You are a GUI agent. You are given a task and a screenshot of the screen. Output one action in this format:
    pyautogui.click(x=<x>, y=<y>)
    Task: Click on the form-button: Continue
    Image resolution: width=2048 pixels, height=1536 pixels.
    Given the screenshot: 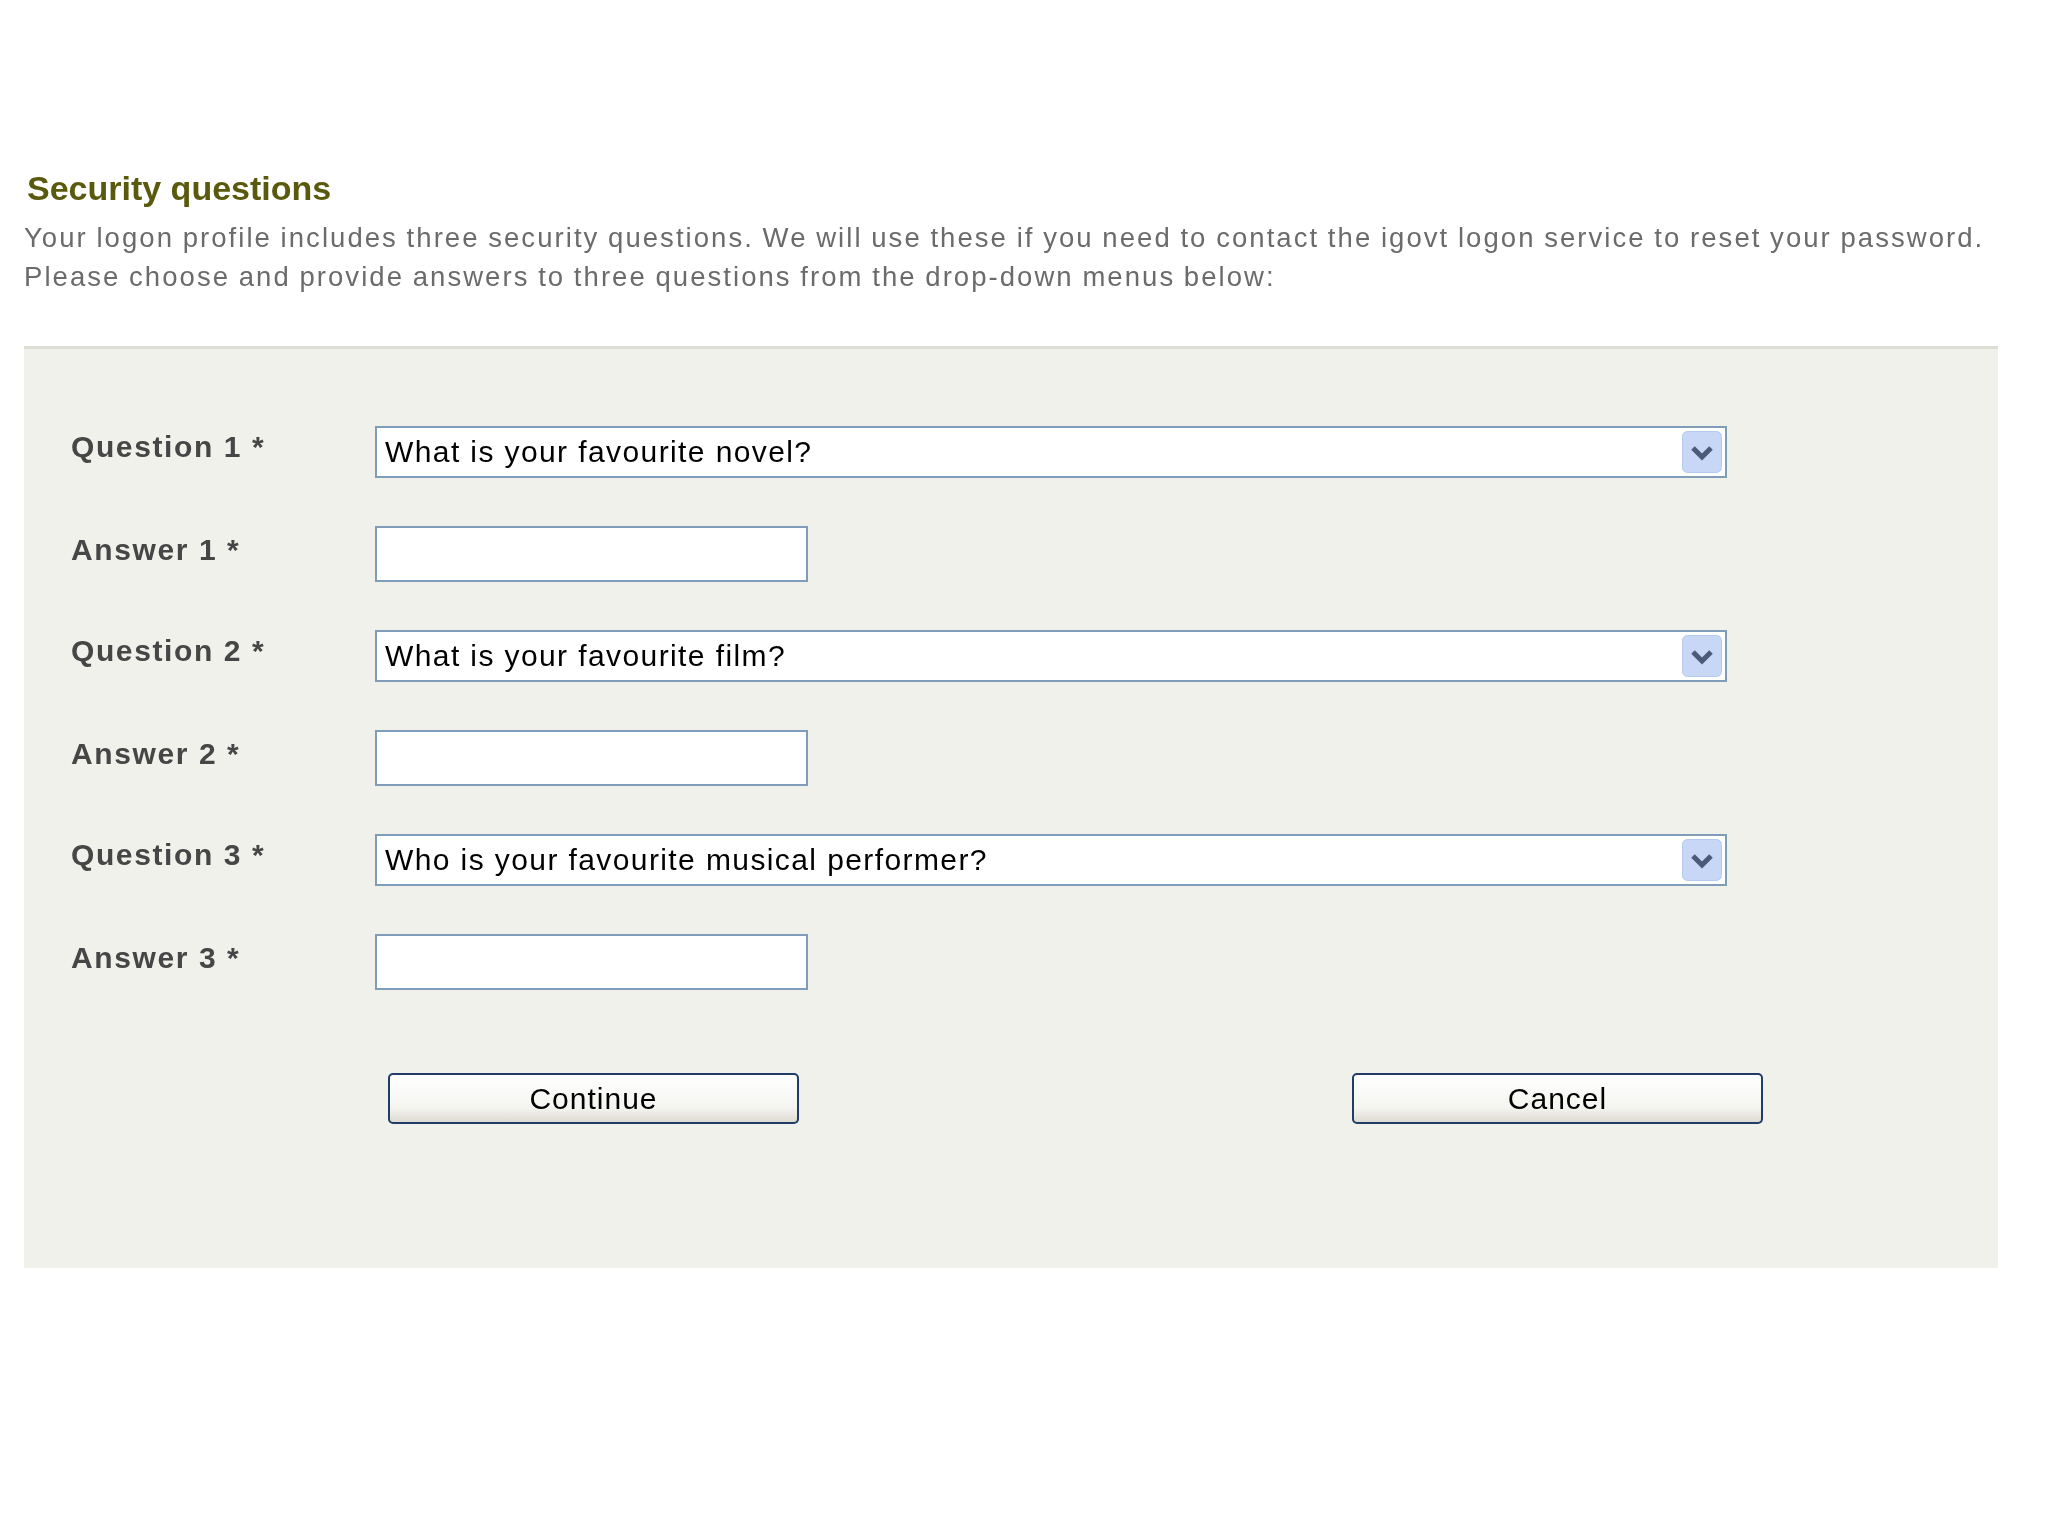 What is the action you would take?
    pyautogui.click(x=593, y=1098)
    